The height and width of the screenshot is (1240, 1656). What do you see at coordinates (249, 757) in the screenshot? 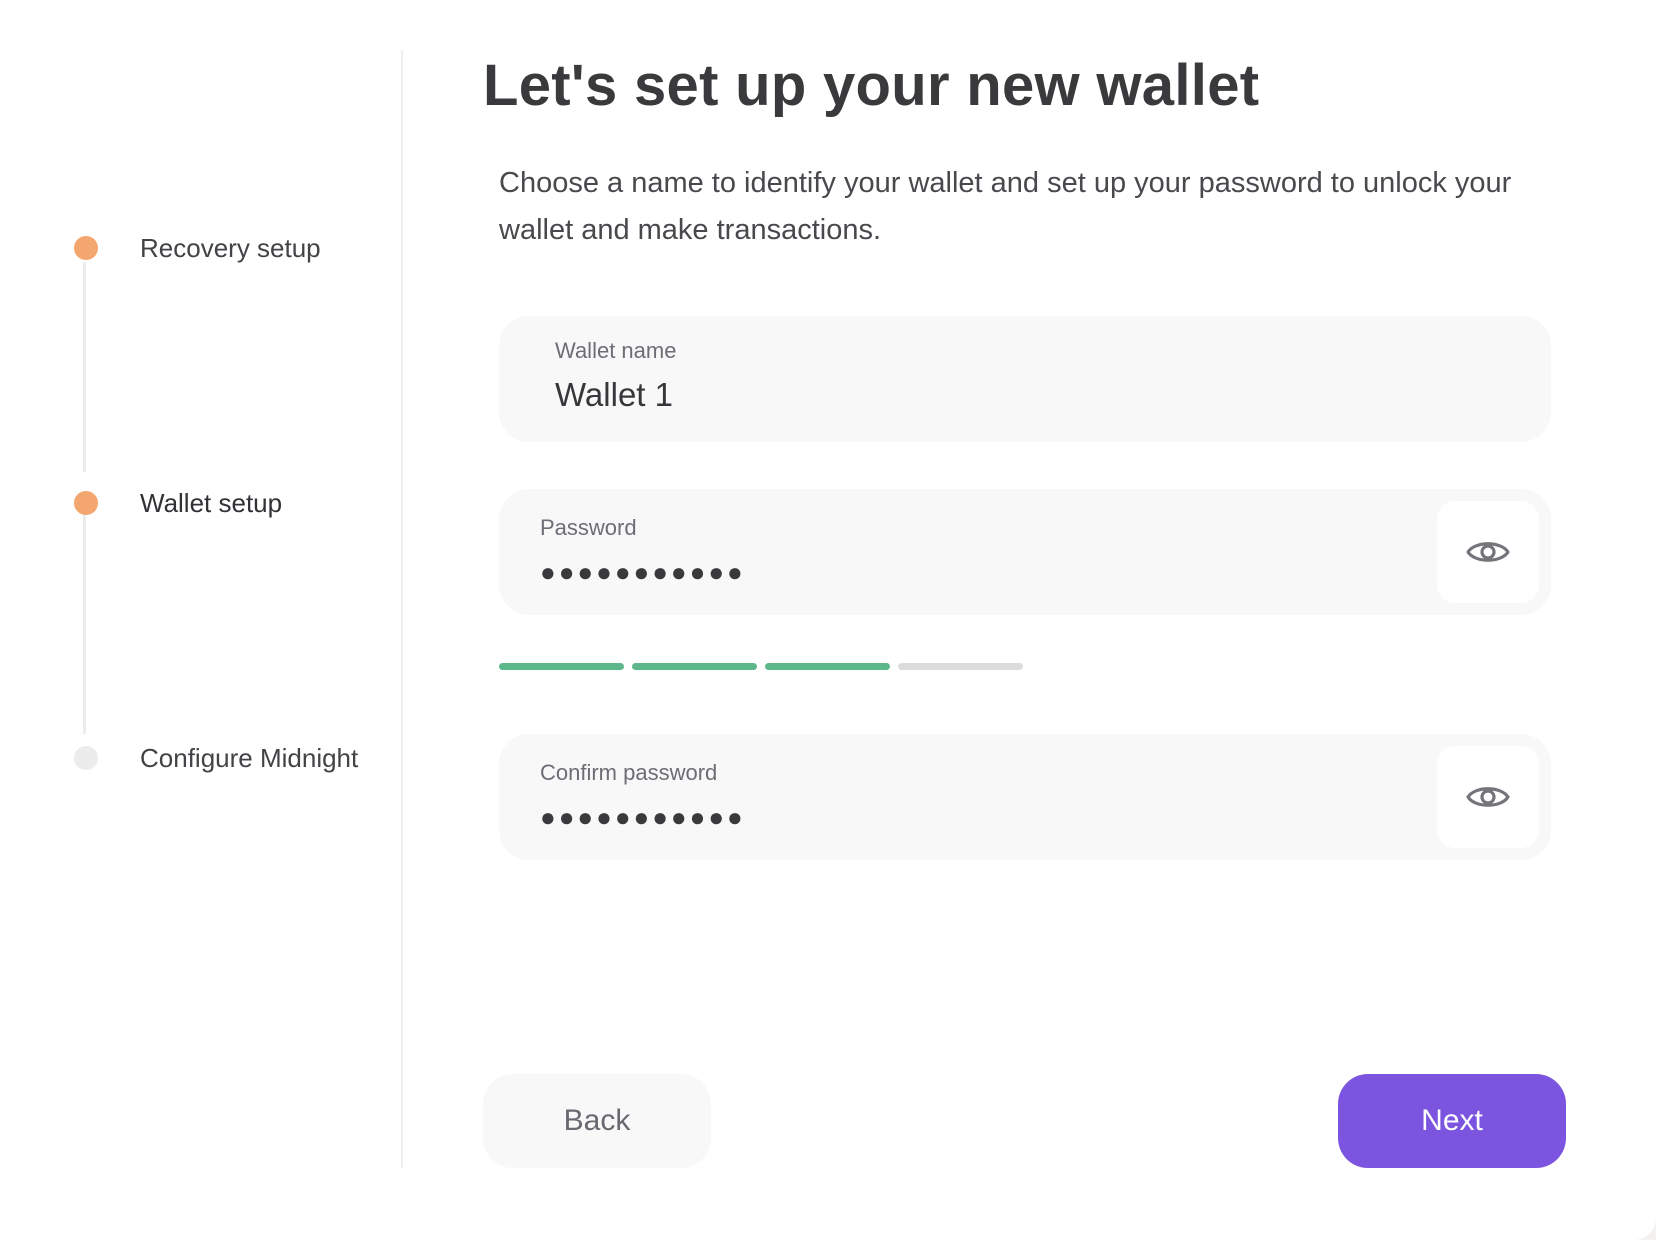
I see `step-label: Configure Midnight` at bounding box center [249, 757].